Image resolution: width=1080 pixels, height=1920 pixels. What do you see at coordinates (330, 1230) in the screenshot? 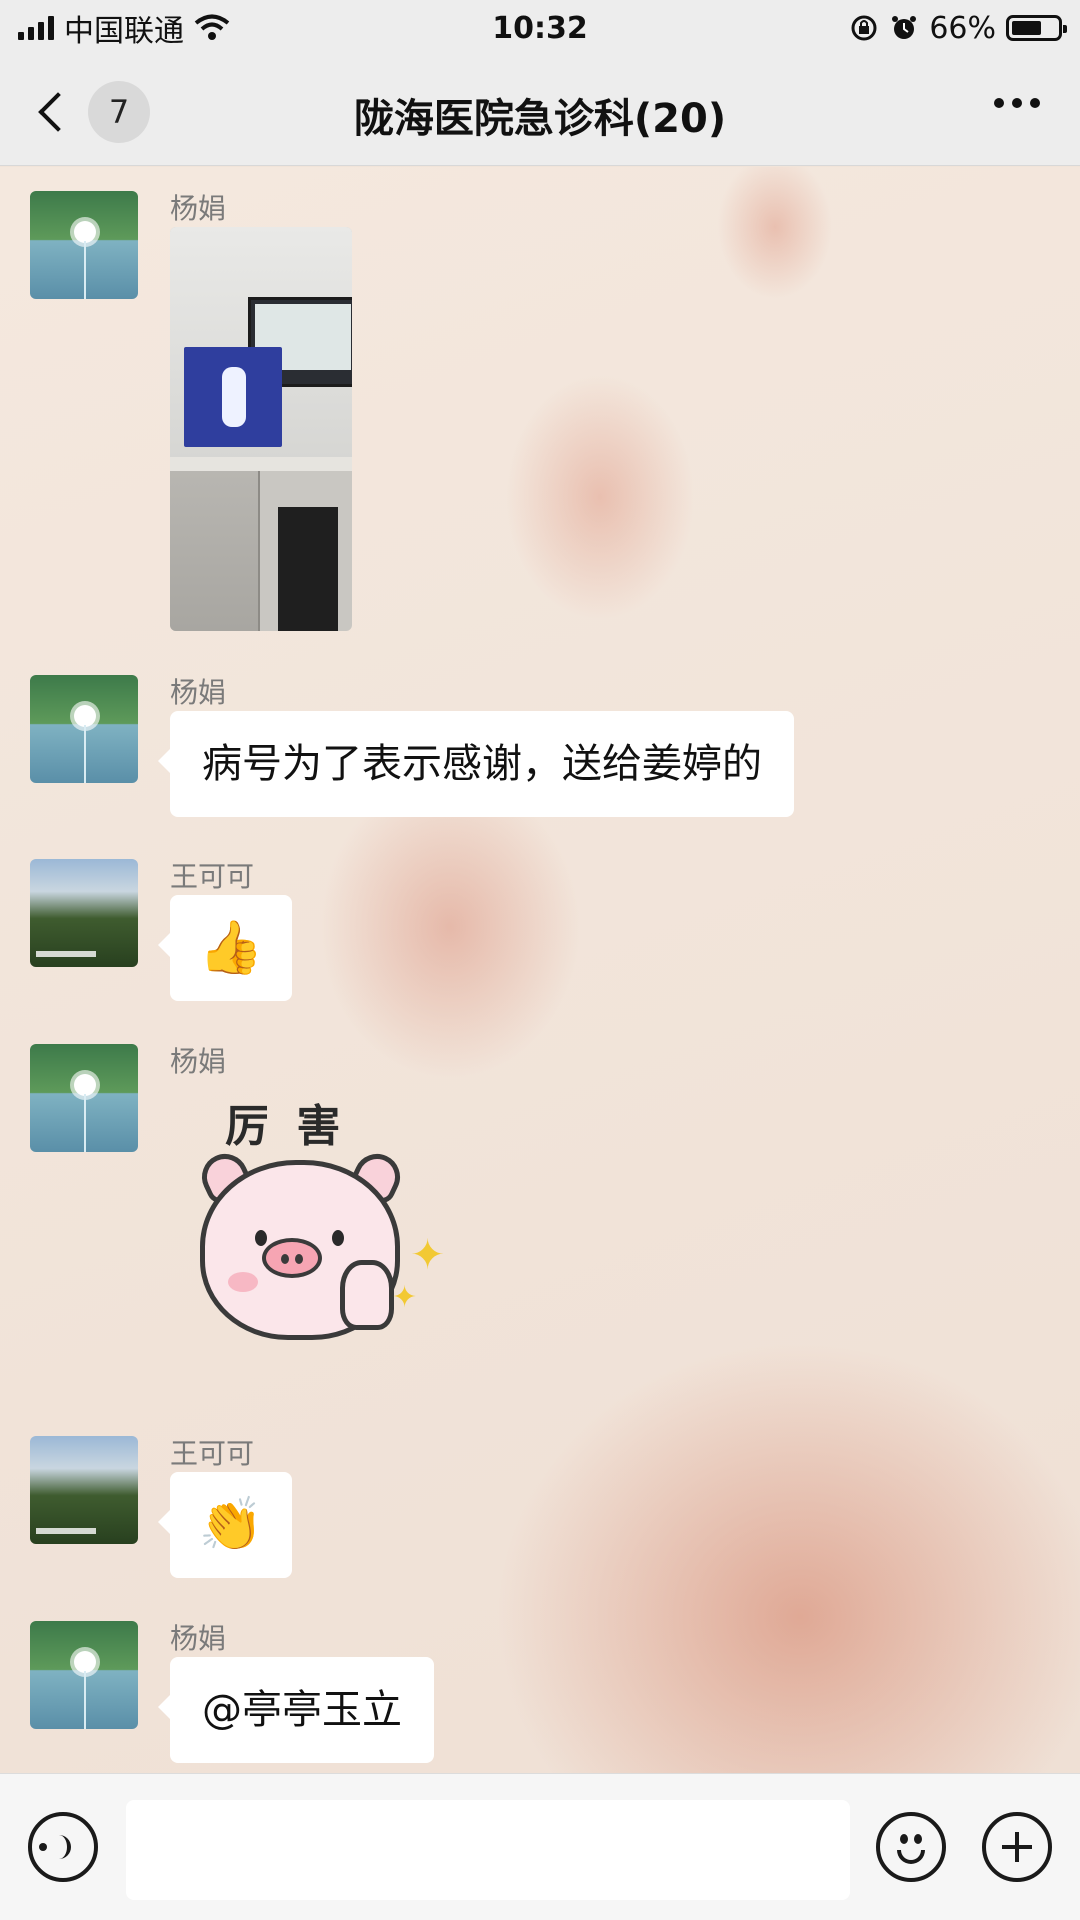
I see `pig-sticker: 厉 害 ✦ ✦` at bounding box center [330, 1230].